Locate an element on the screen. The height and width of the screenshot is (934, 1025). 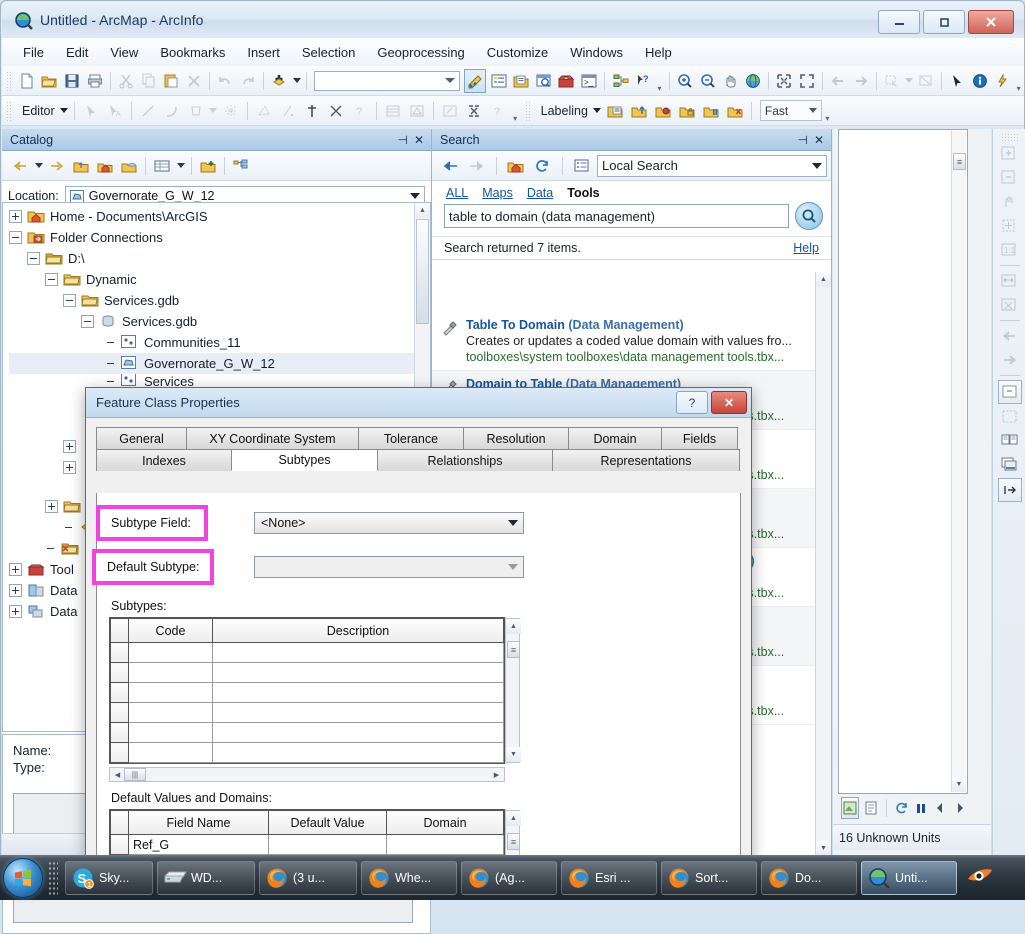
defaults-col-default-value: Default Value is located at coordinates (327, 822).